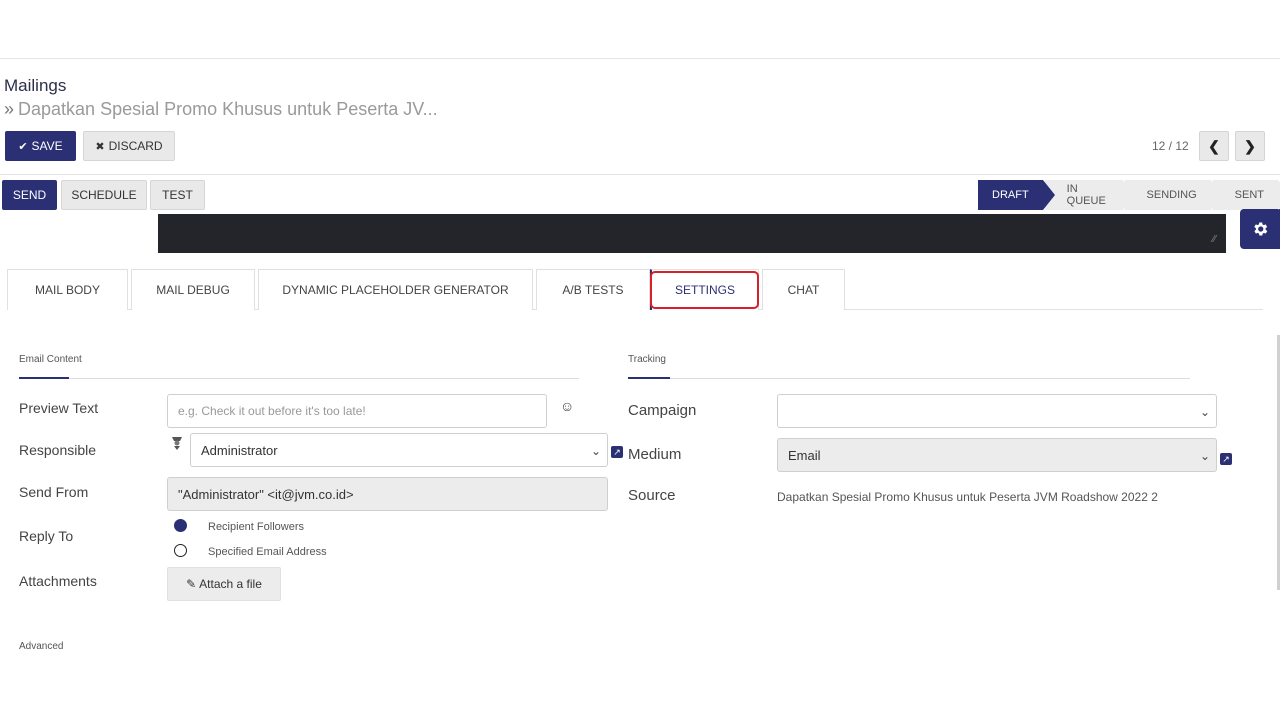 The height and width of the screenshot is (720, 1280). Describe the element at coordinates (272, 411) in the screenshot. I see `preview-text-placeholder: e.g. Check it out before it's too late!` at that location.